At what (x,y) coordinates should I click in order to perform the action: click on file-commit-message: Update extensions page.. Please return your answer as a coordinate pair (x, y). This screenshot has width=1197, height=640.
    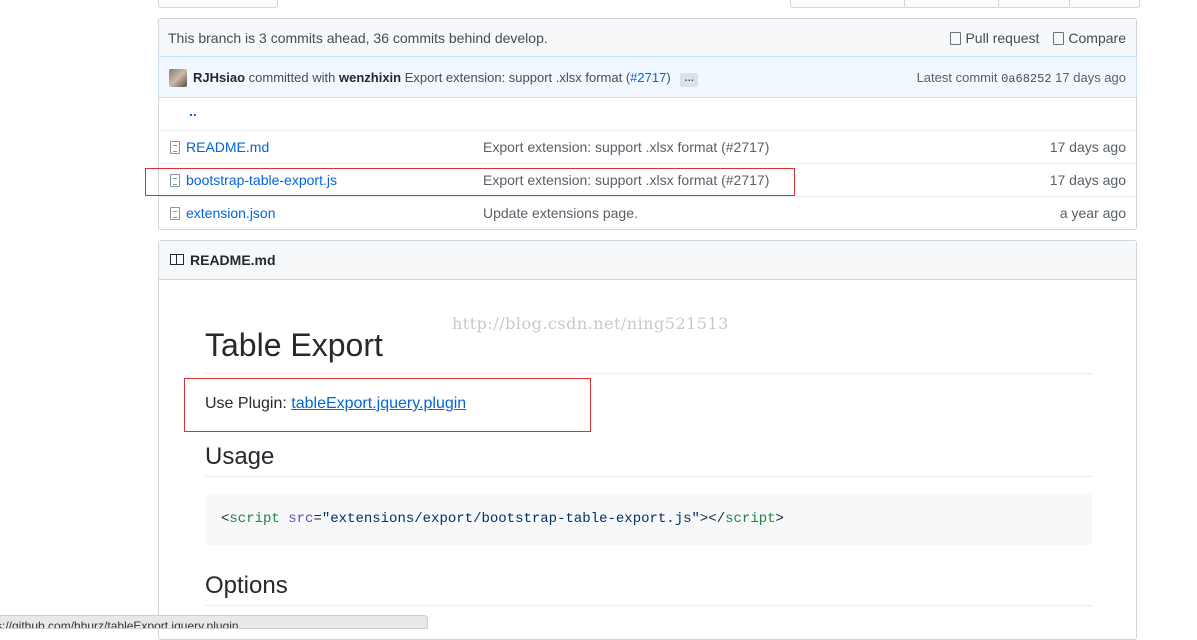
    Looking at the image, I should click on (560, 213).